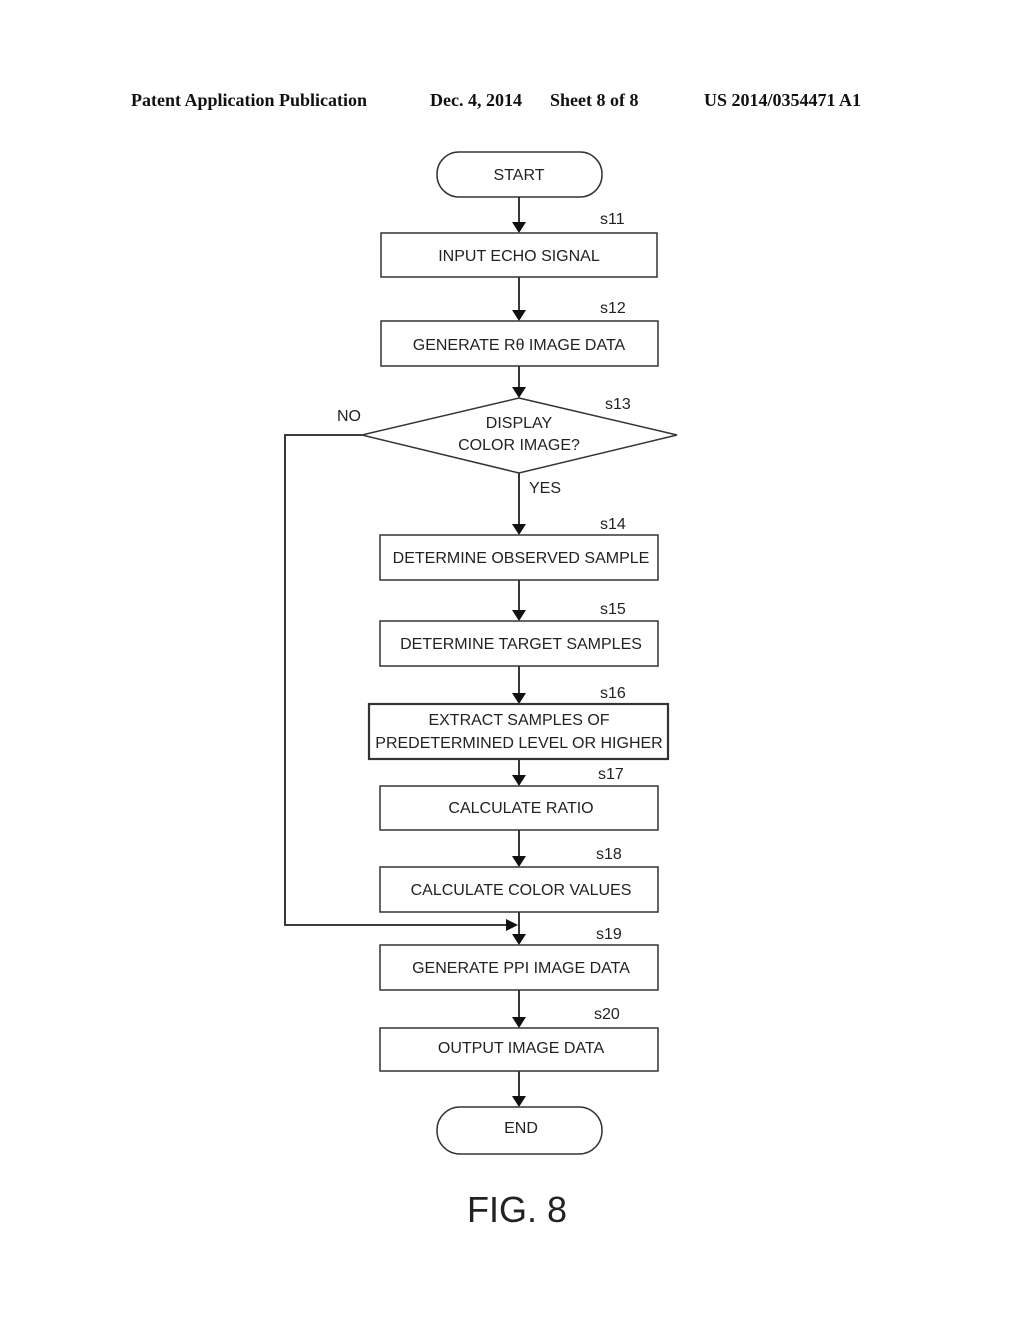 The image size is (1024, 1320). Describe the element at coordinates (521, 968) in the screenshot. I see `step-text: GENERATE PPI IMAGE DATA` at that location.